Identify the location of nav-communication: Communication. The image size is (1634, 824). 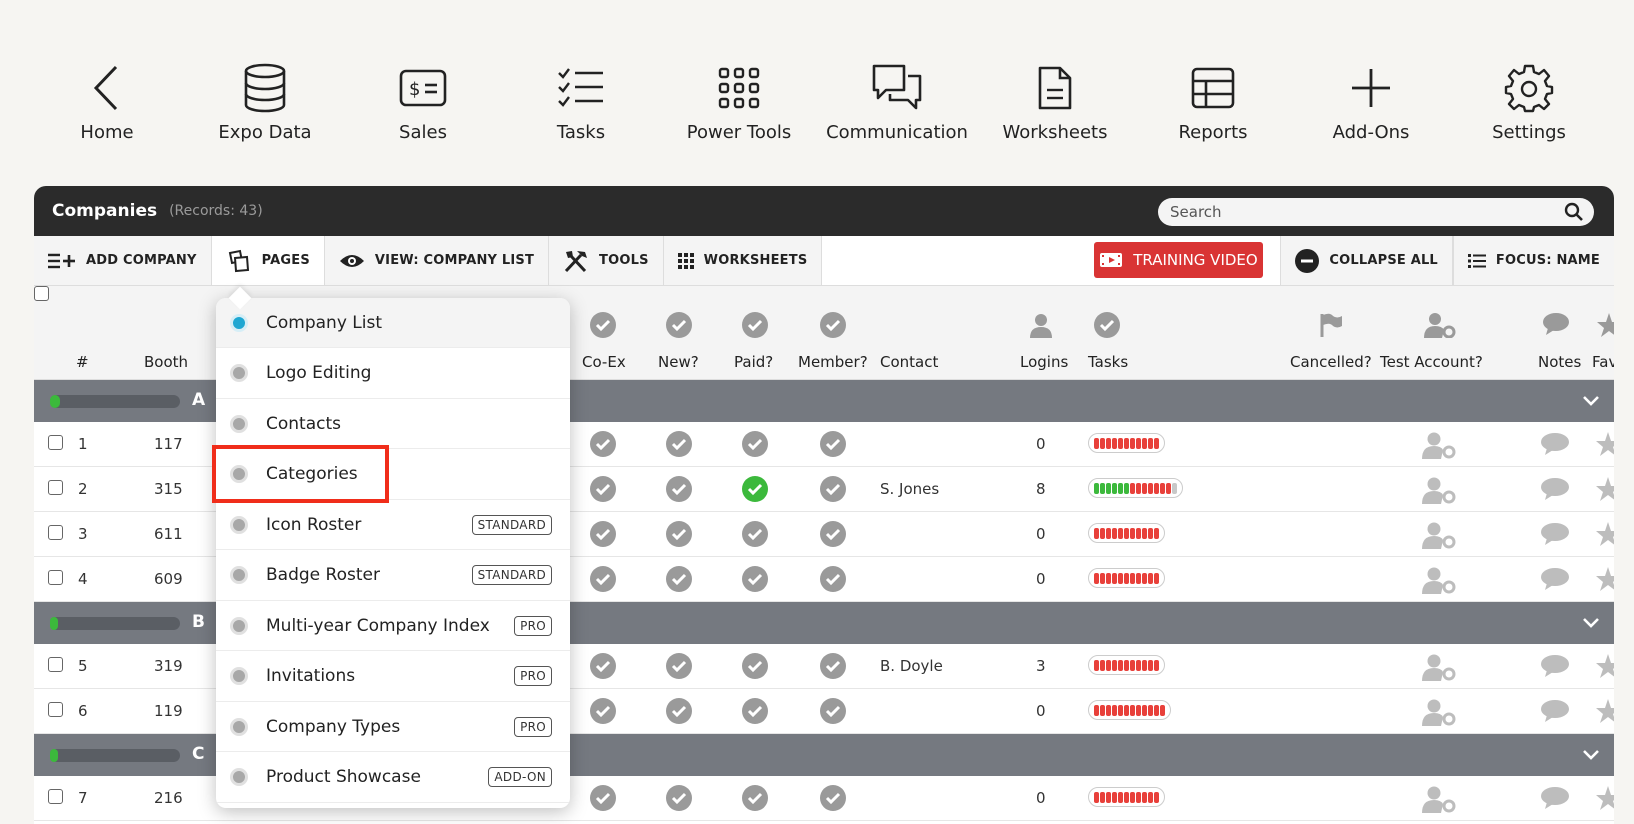
(897, 101).